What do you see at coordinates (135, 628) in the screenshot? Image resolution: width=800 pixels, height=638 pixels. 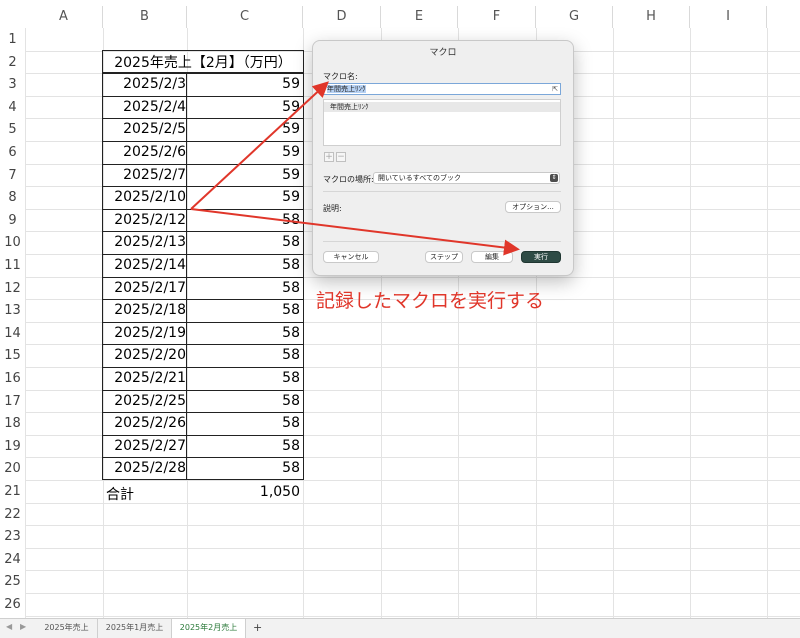 I see `sheet-tab-2025-jan: 2025年1月売上` at bounding box center [135, 628].